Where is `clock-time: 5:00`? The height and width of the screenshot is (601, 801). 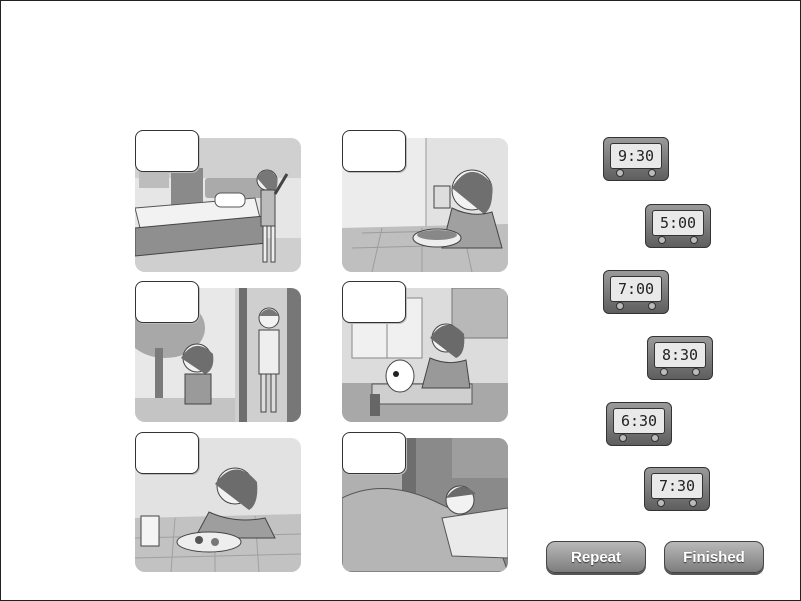 clock-time: 5:00 is located at coordinates (678, 223).